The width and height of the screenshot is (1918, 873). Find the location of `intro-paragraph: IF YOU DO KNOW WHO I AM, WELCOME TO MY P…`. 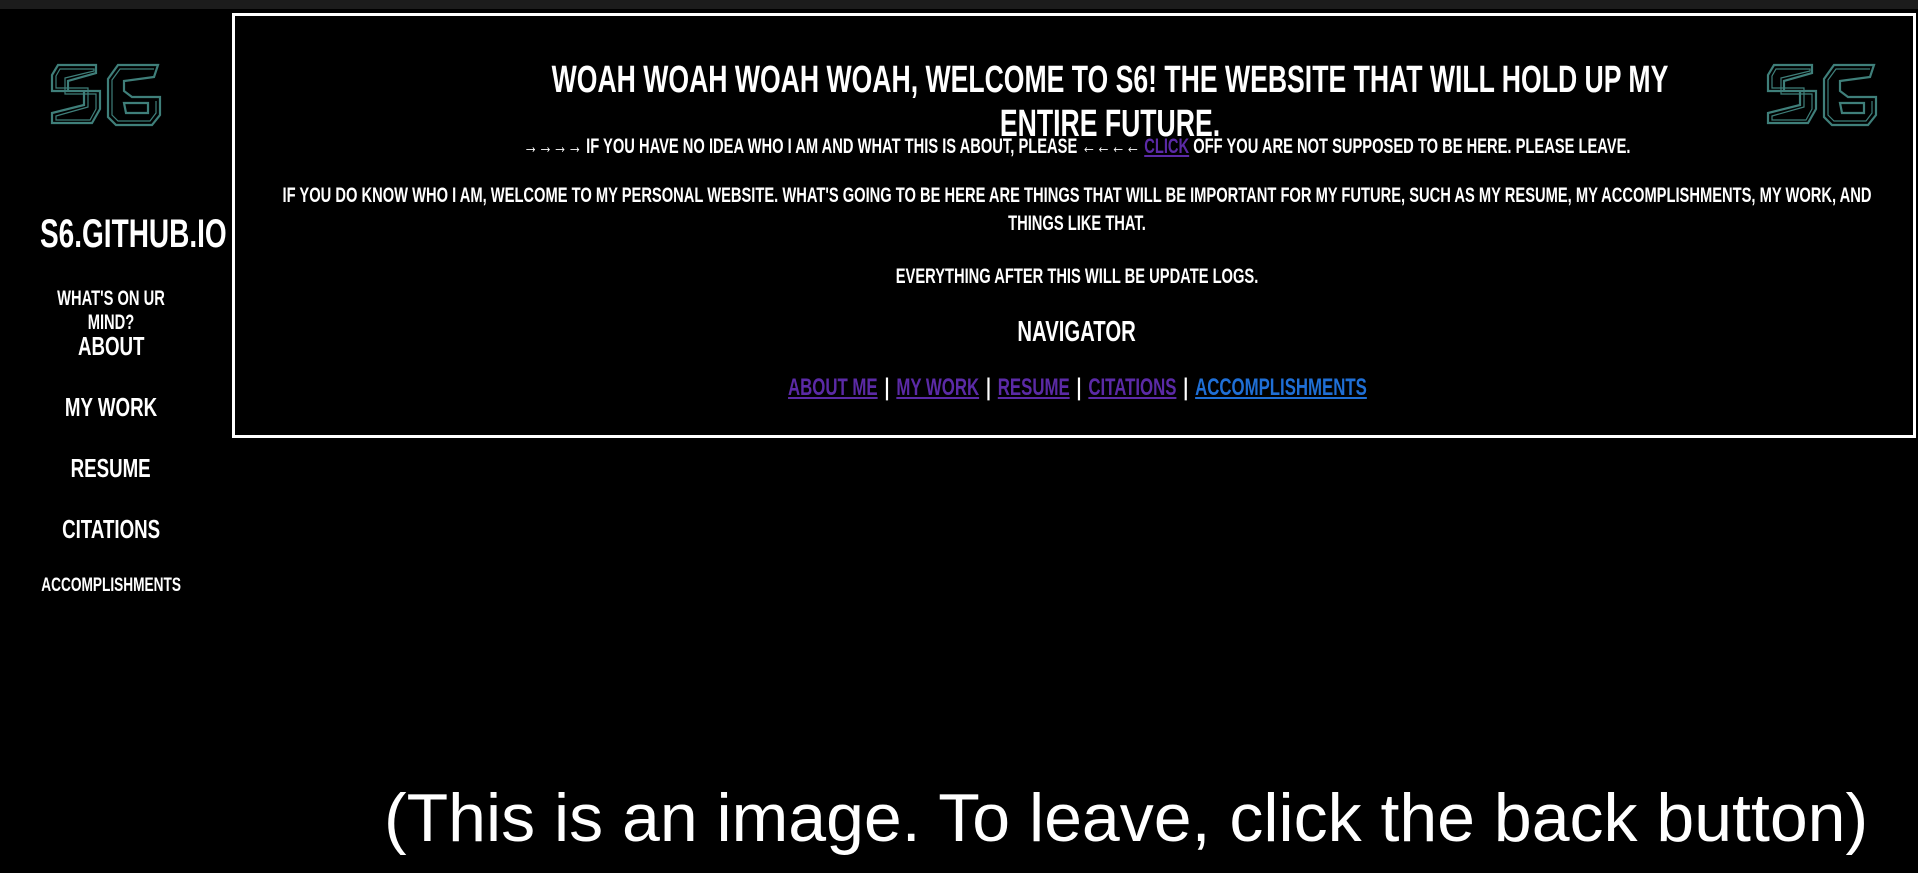

intro-paragraph: IF YOU DO KNOW WHO I AM, WELCOME TO MY P… is located at coordinates (1077, 209).